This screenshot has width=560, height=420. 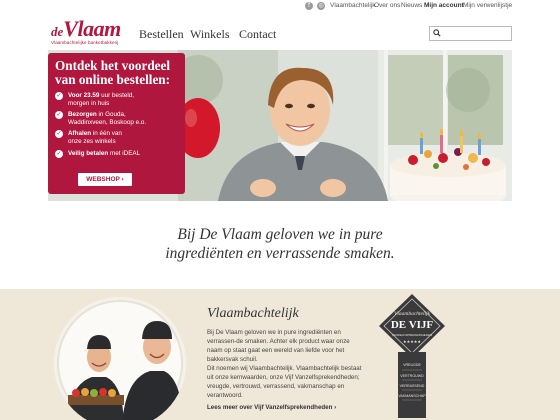 What do you see at coordinates (105, 179) in the screenshot?
I see `webshop-button: WEBSHOP ›` at bounding box center [105, 179].